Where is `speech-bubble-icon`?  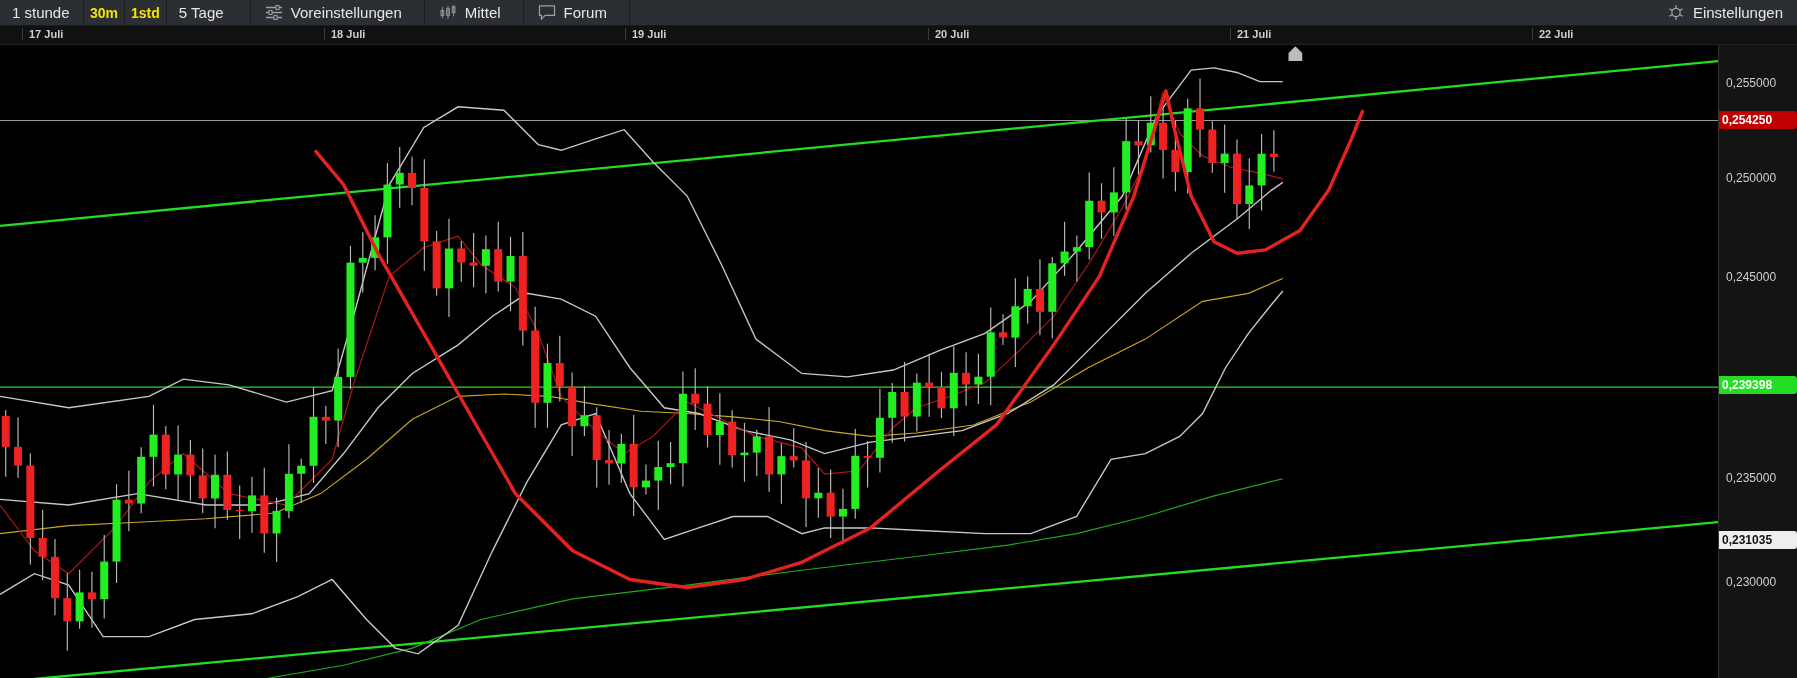
speech-bubble-icon is located at coordinates (546, 12).